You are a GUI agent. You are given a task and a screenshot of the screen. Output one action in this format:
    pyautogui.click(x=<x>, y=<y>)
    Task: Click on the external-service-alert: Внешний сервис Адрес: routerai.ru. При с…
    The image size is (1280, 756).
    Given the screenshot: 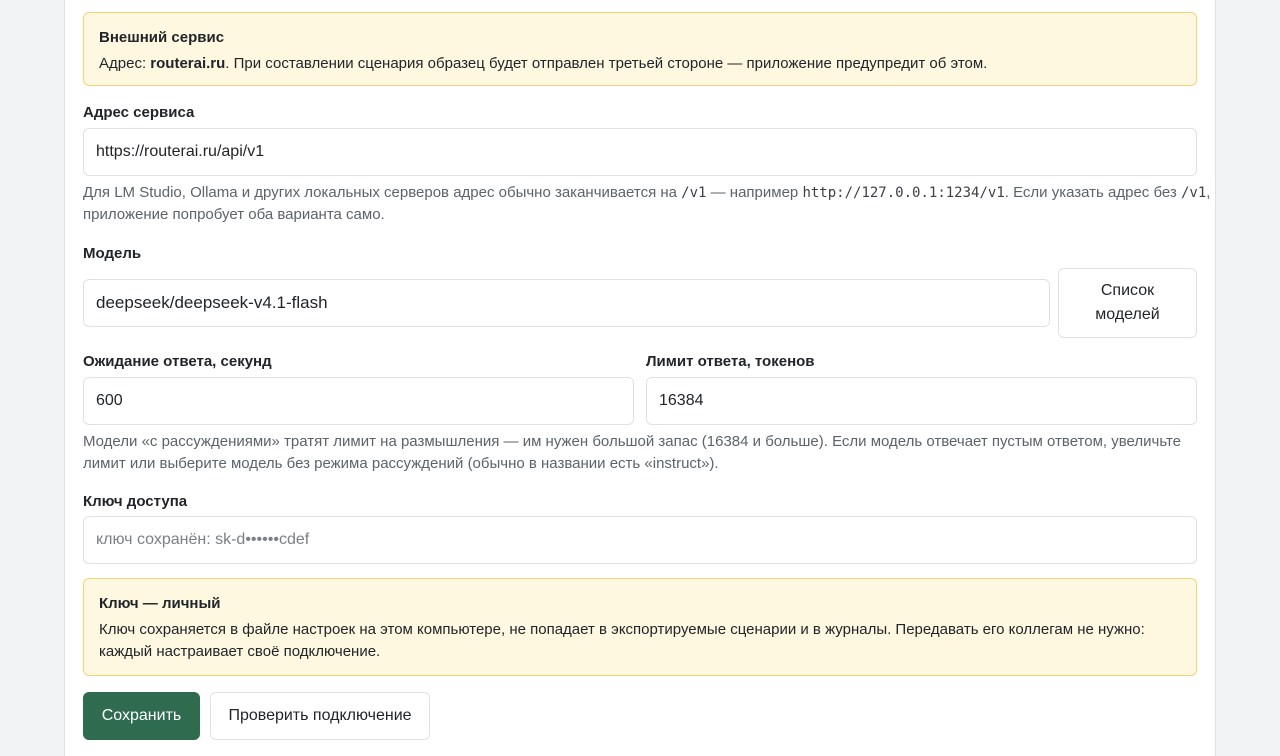 What is the action you would take?
    pyautogui.click(x=640, y=49)
    